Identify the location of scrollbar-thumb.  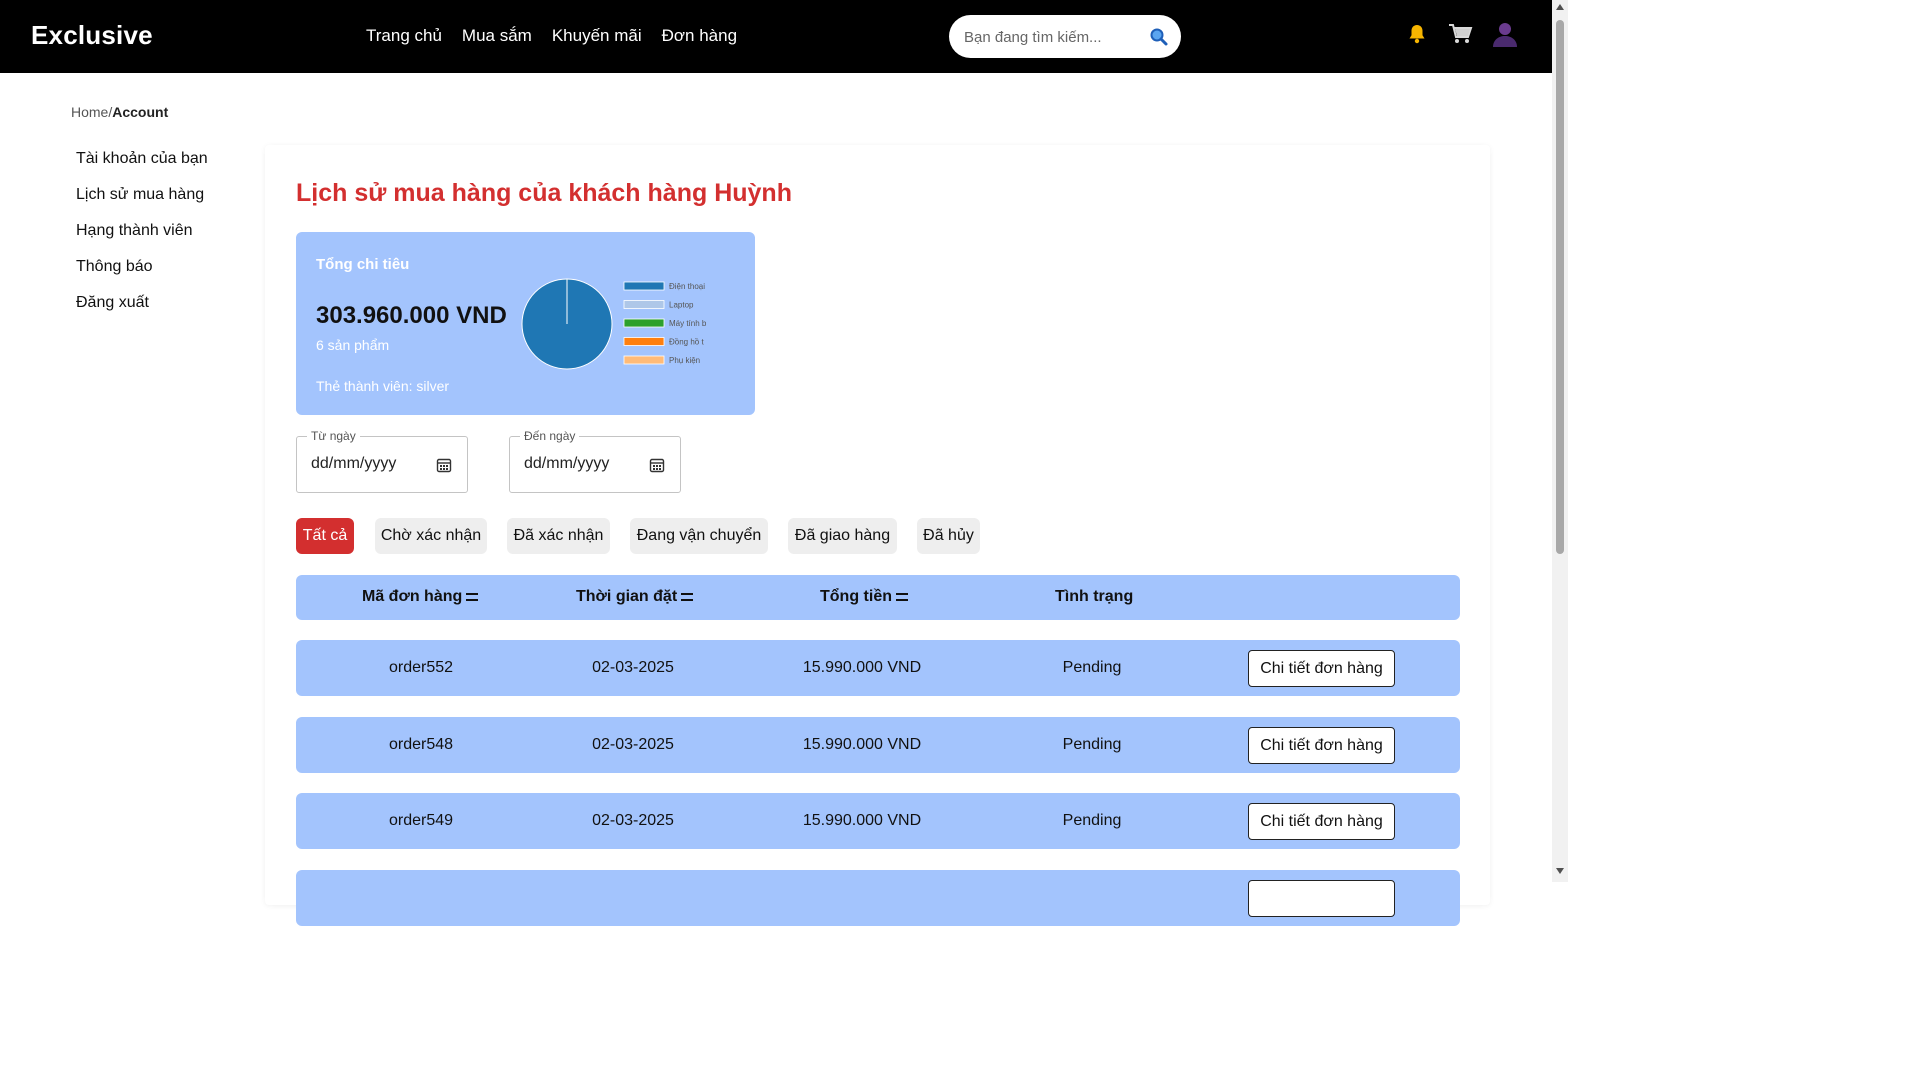
(1560, 287).